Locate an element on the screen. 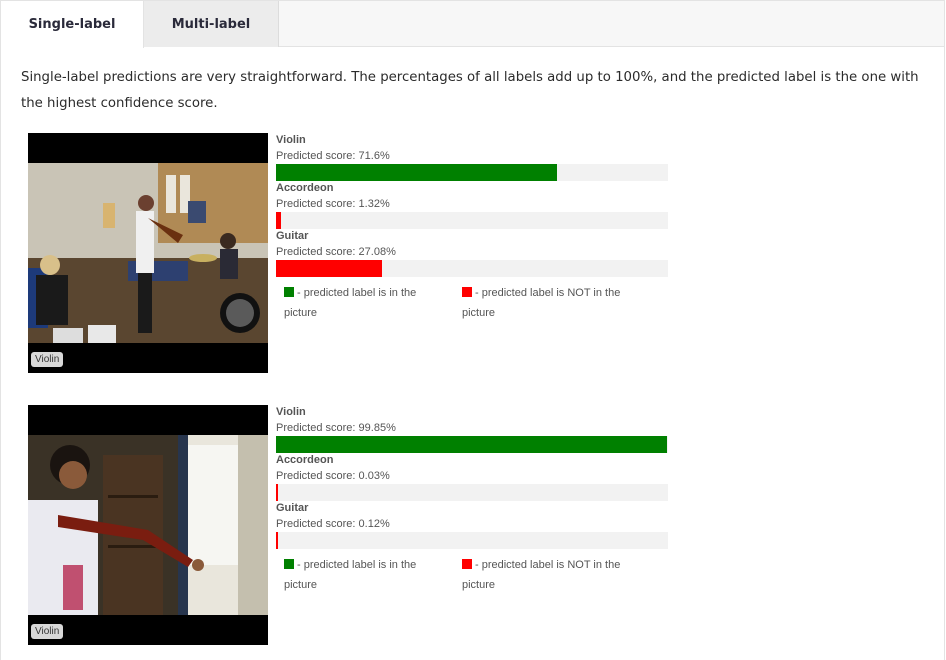 The height and width of the screenshot is (660, 946). boy-violin-photo is located at coordinates (148, 525).